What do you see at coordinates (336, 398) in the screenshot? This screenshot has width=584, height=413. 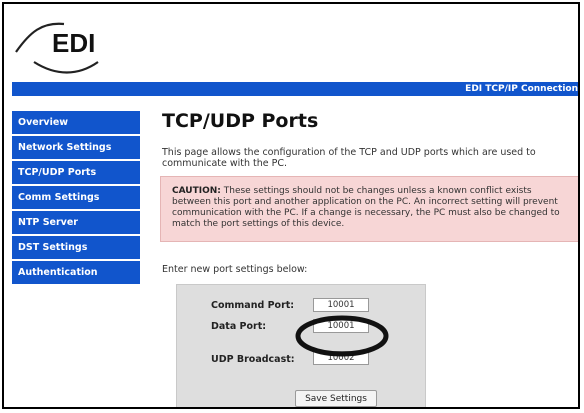 I see `save-settings-button: Save Settings` at bounding box center [336, 398].